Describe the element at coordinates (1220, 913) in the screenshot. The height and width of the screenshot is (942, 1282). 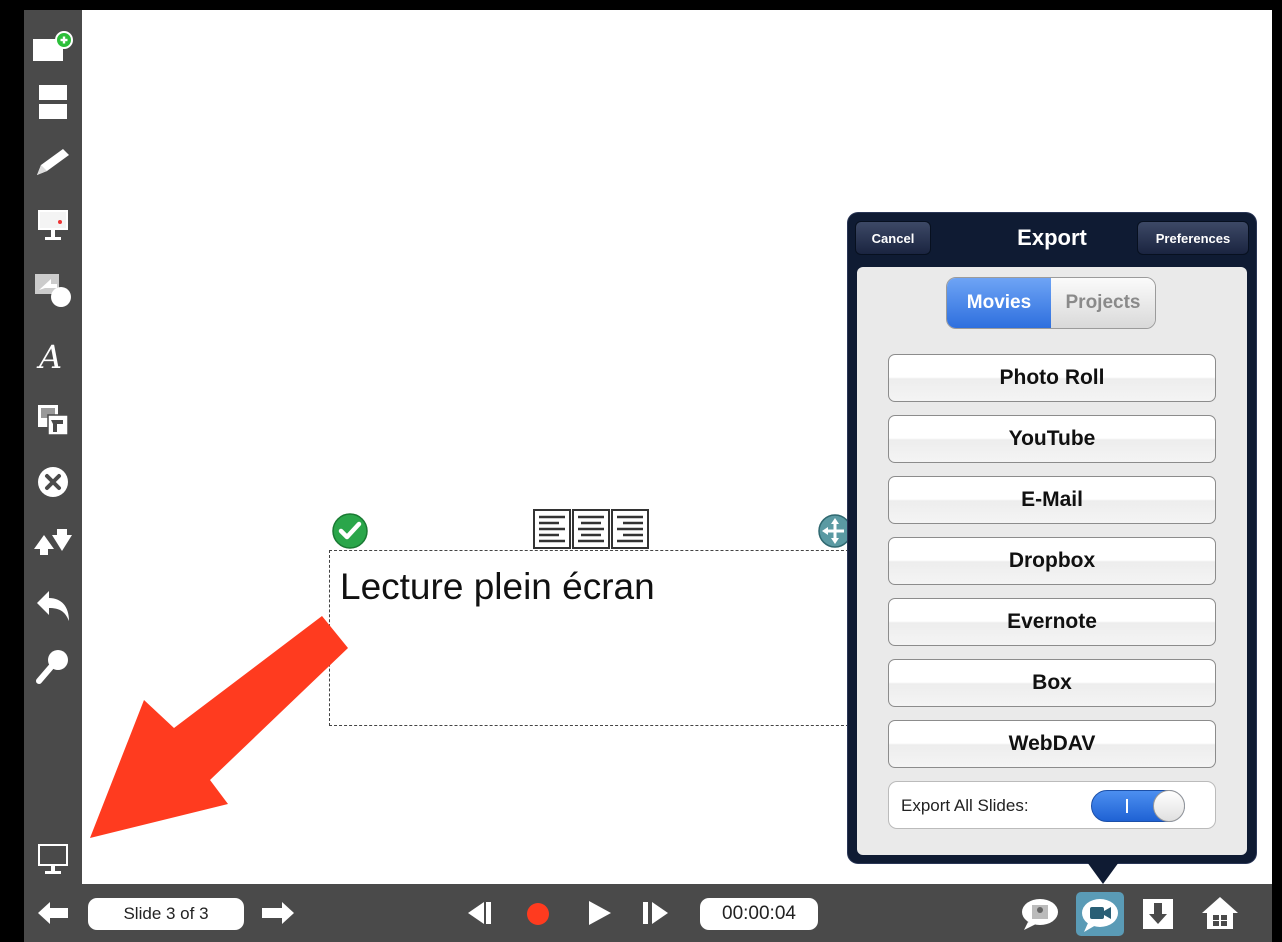
I see `home-icon` at that location.